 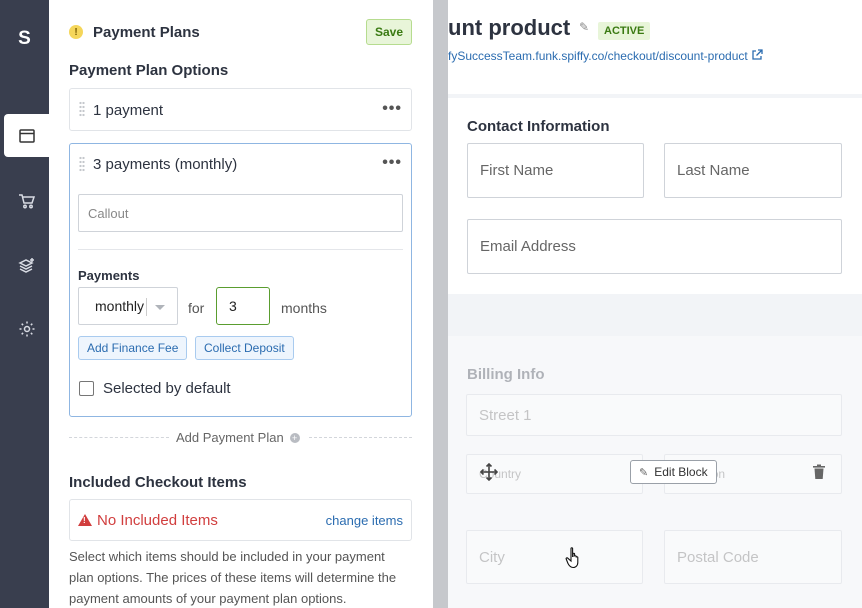 What do you see at coordinates (555, 170) in the screenshot?
I see `first-name-field: First Name` at bounding box center [555, 170].